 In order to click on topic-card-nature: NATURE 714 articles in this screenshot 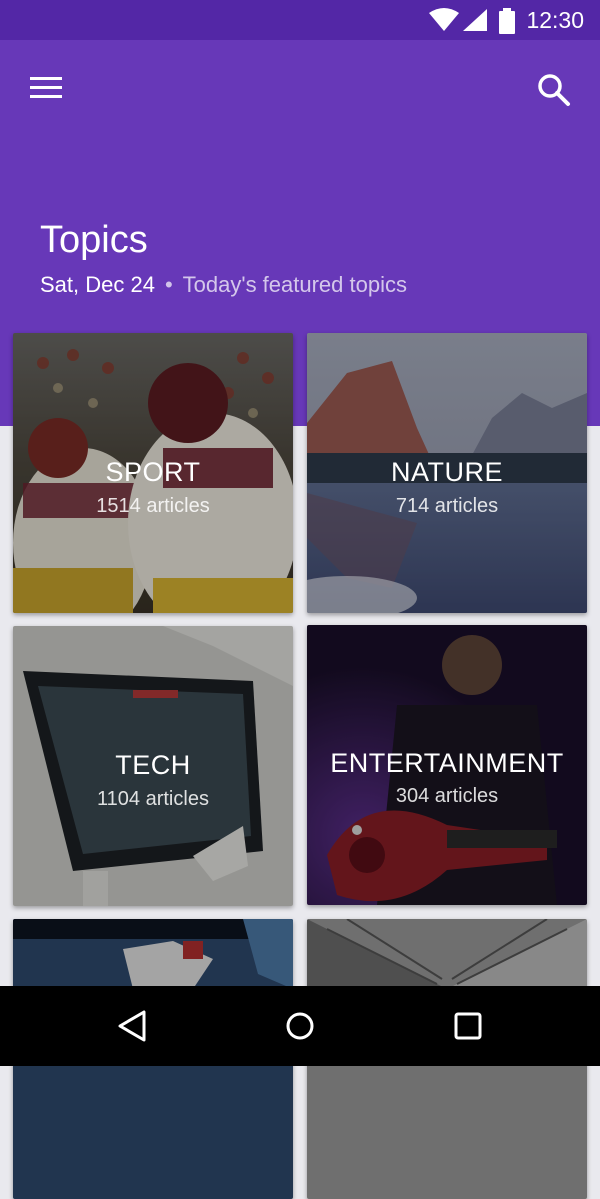, I will do `click(447, 473)`.